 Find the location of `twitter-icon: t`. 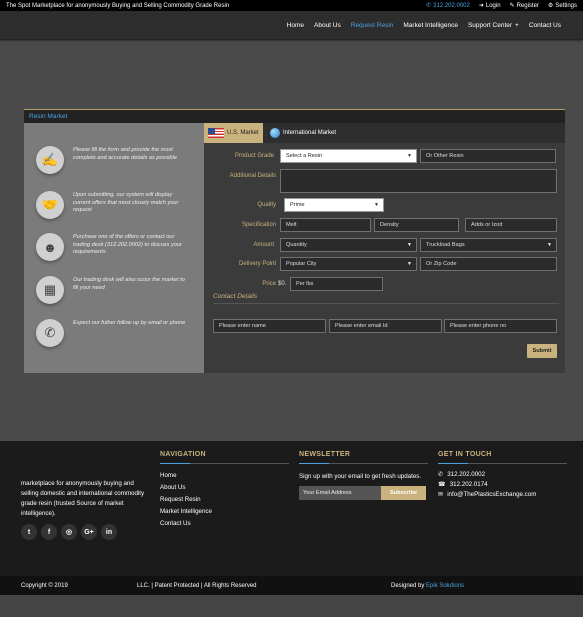

twitter-icon: t is located at coordinates (29, 532).